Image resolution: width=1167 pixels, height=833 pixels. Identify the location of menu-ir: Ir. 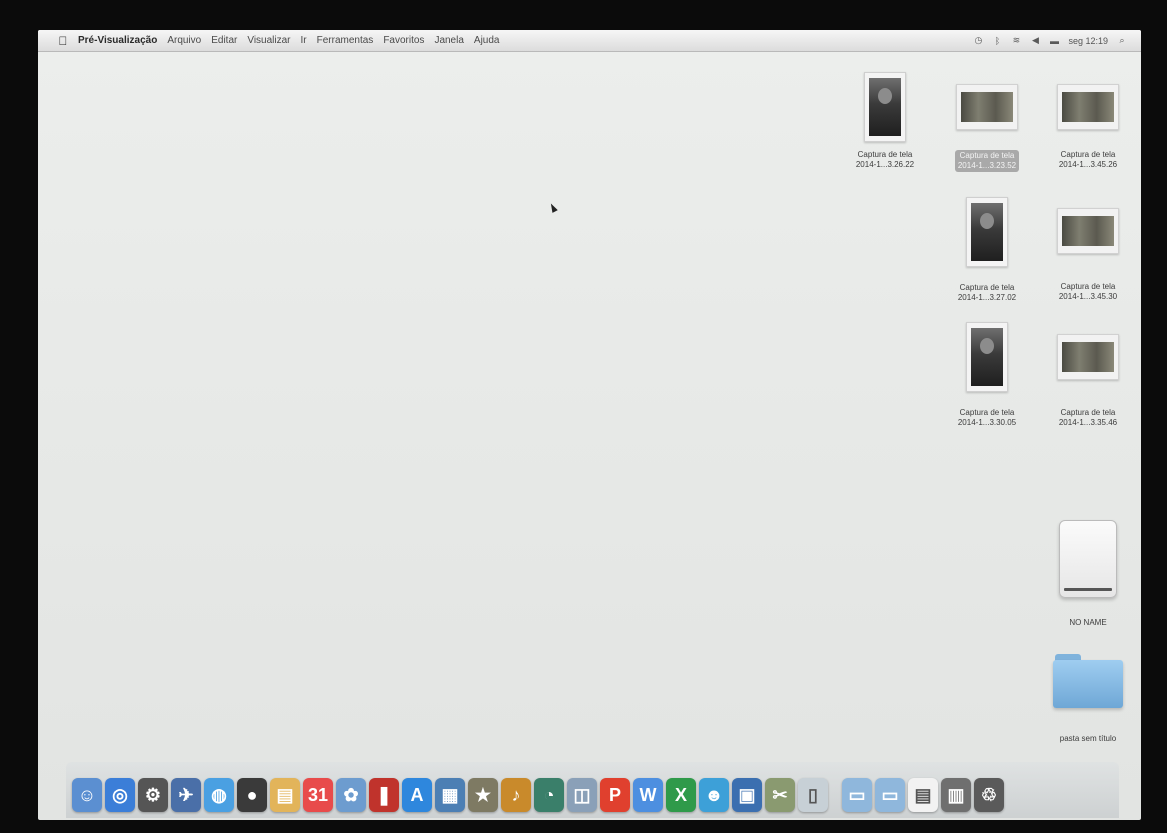
(304, 40).